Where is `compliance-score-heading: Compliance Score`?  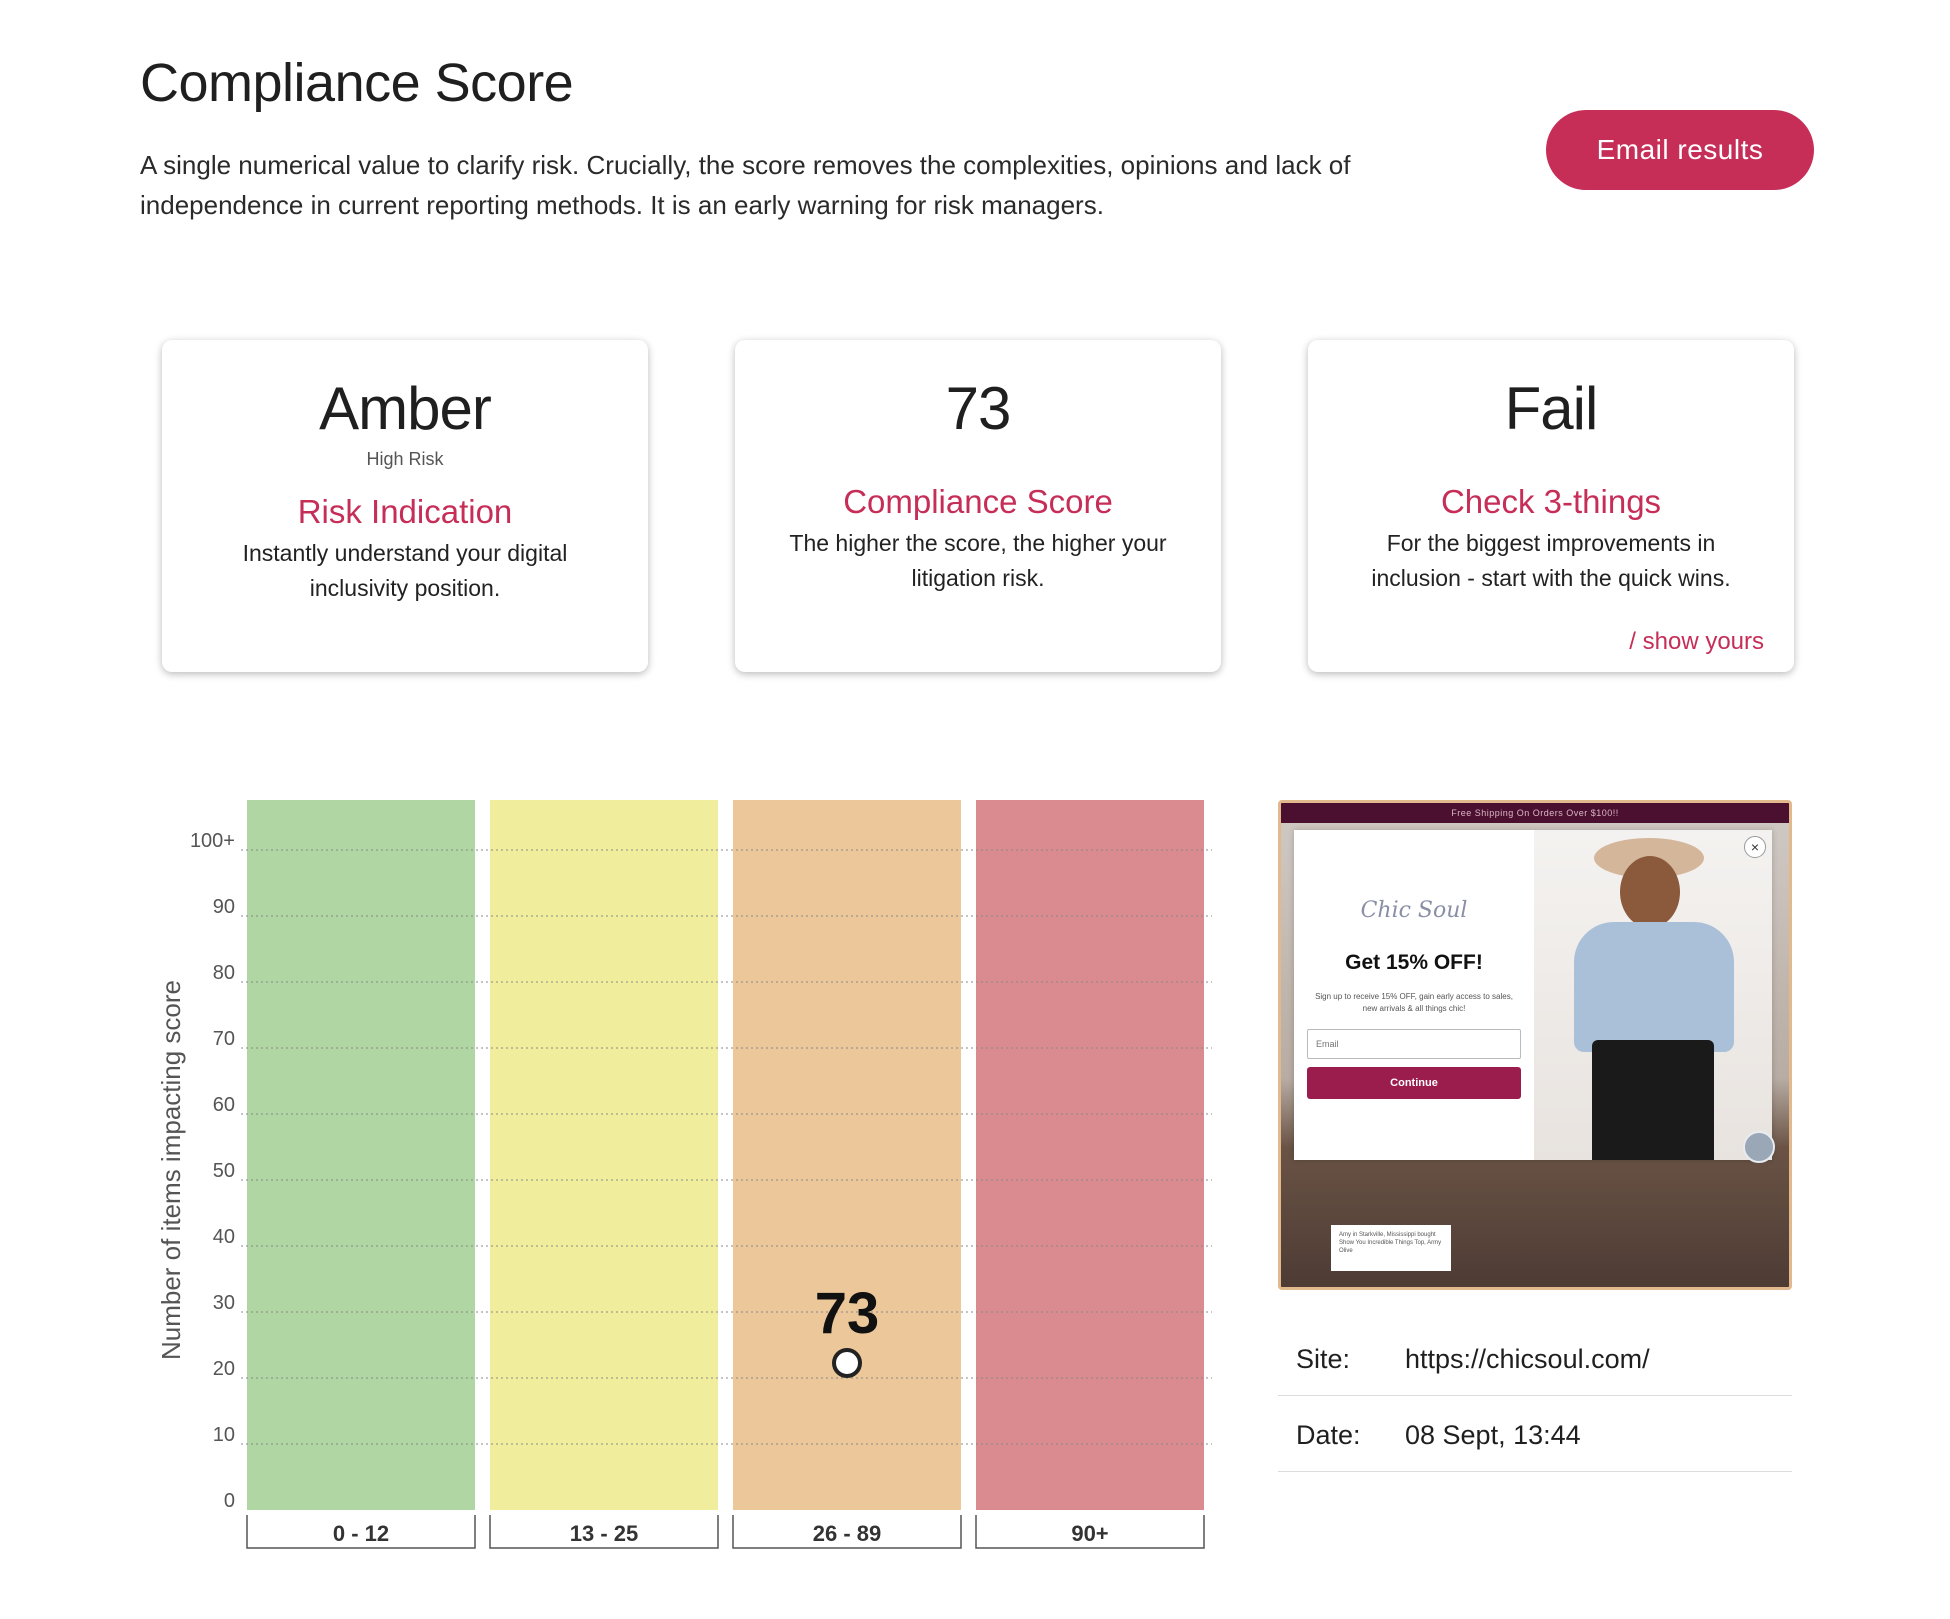 compliance-score-heading: Compliance Score is located at coordinates (978, 501).